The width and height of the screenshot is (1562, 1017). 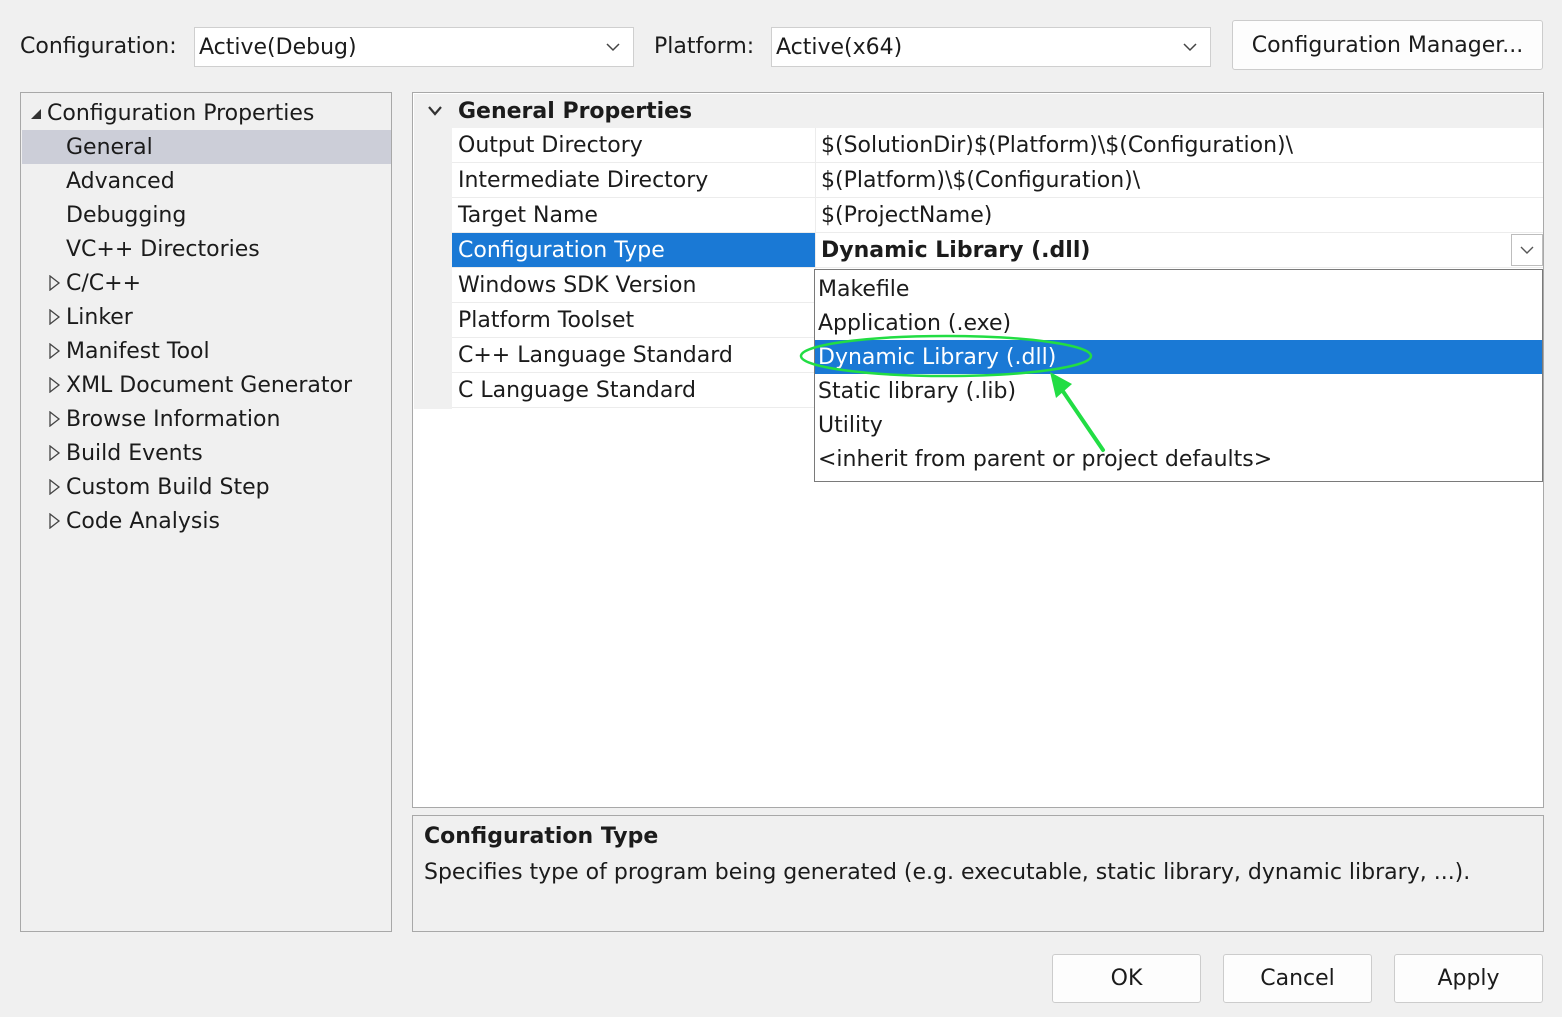 I want to click on configuration-combo: Active(Debug), so click(x=414, y=47).